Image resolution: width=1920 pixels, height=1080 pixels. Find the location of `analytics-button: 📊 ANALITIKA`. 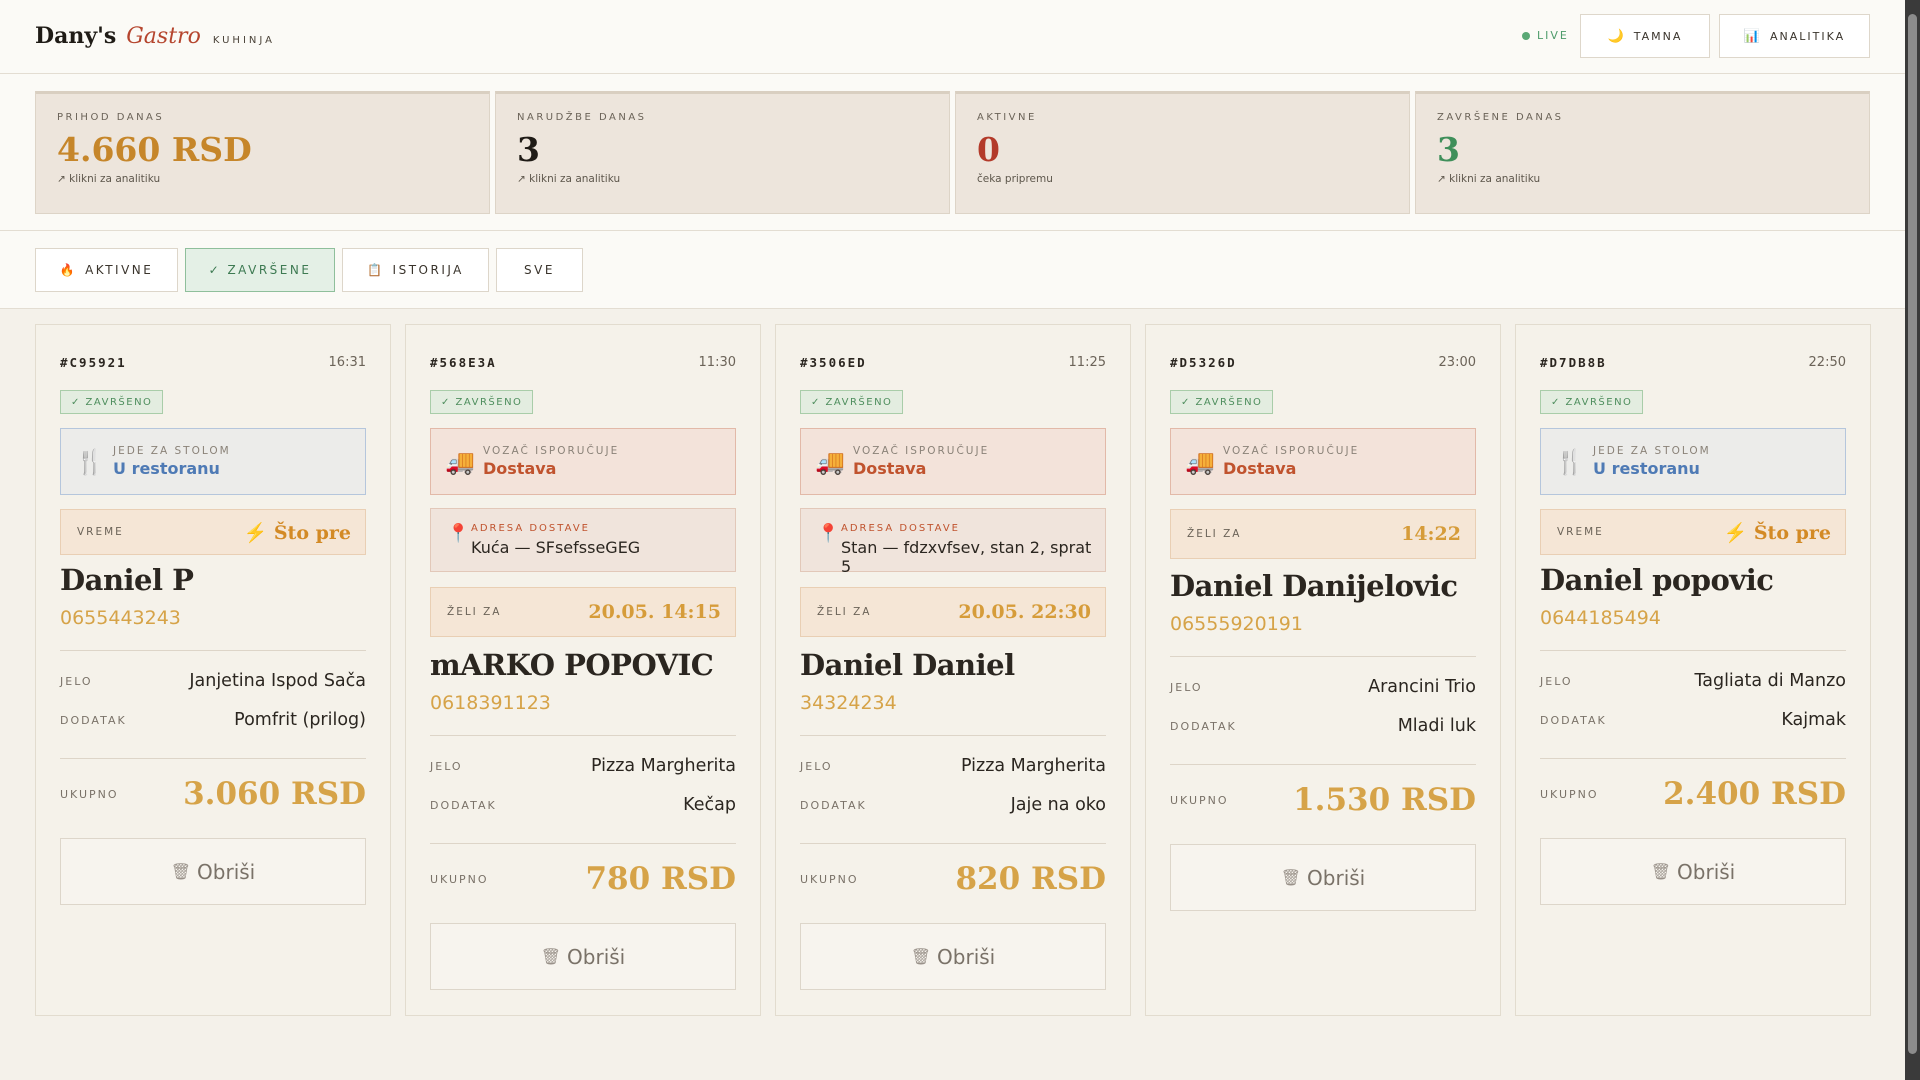

analytics-button: 📊 ANALITIKA is located at coordinates (1794, 36).